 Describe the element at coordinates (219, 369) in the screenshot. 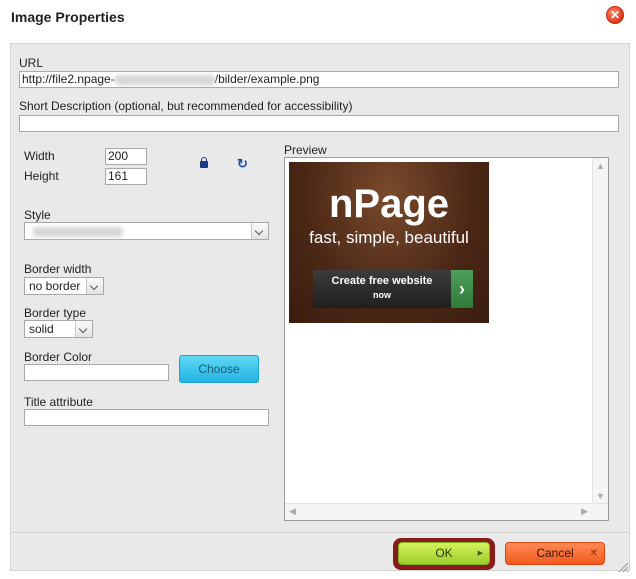

I see `choose-color-button: Choose` at that location.